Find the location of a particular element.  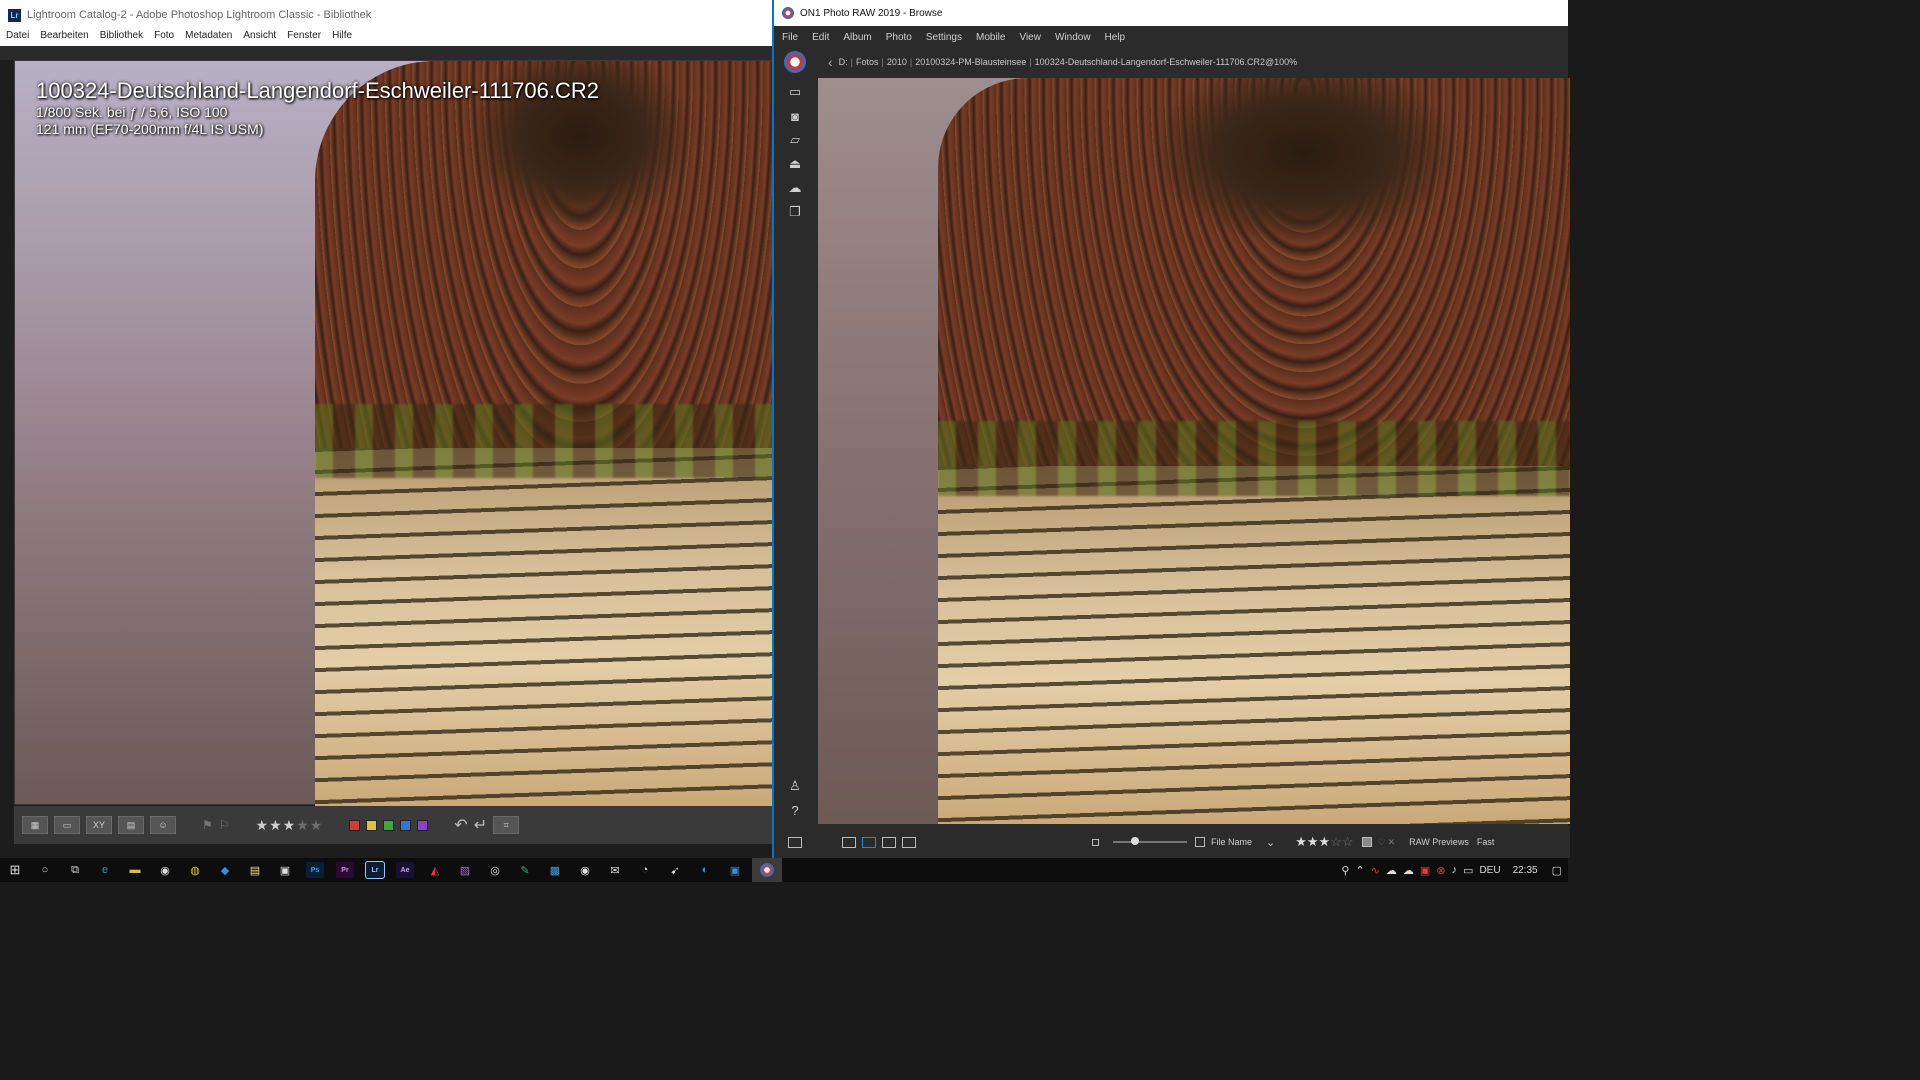

sort-dropdown-label: File Name is located at coordinates (1231, 842).